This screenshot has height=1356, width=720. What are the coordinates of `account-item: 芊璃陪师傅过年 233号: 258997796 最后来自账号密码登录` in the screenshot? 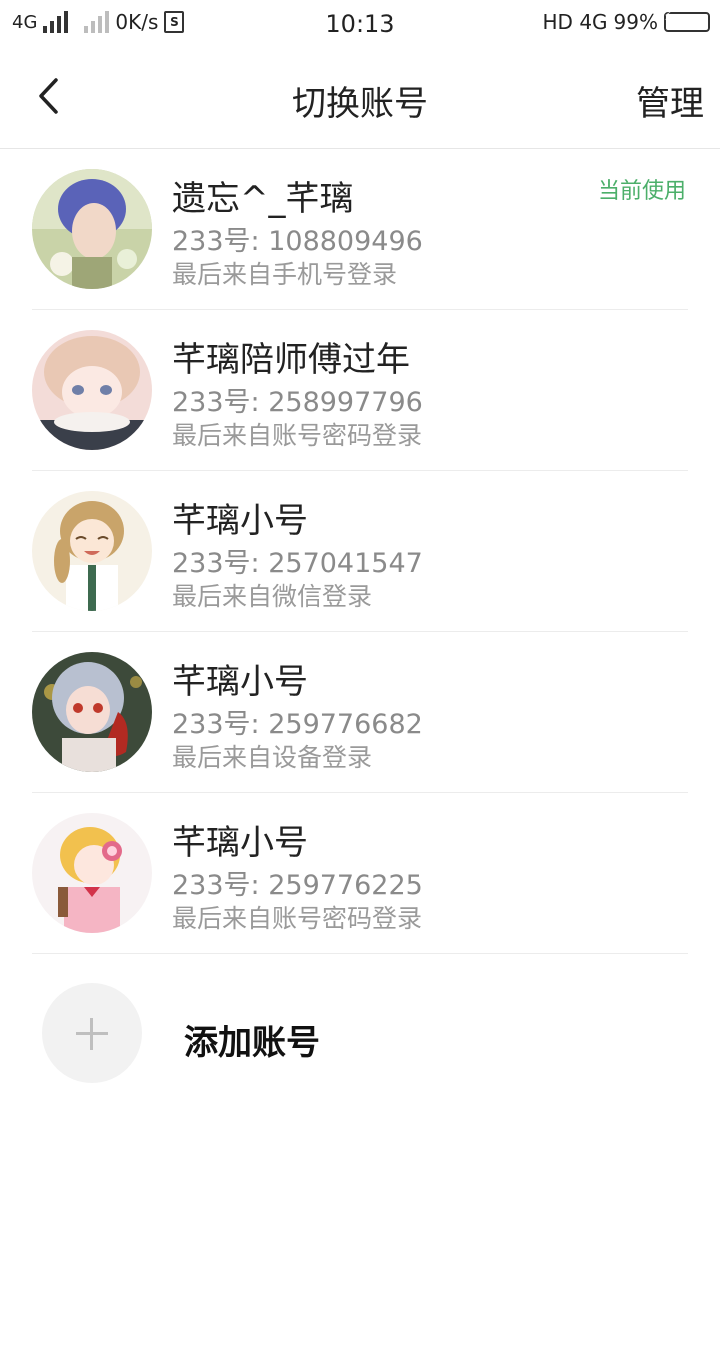 It's located at (360, 390).